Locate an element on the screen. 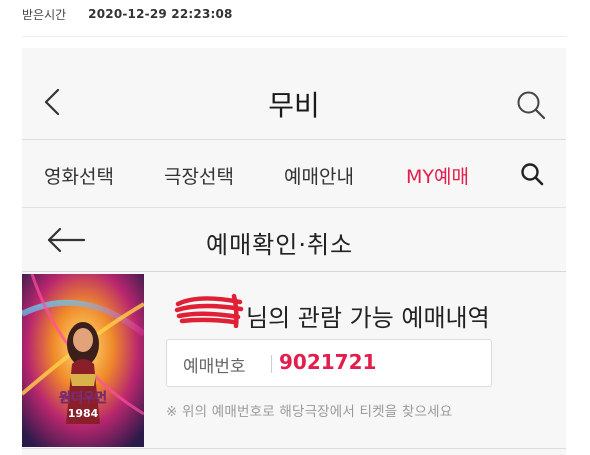 The image size is (590, 455). redaction-scribble is located at coordinates (209, 310).